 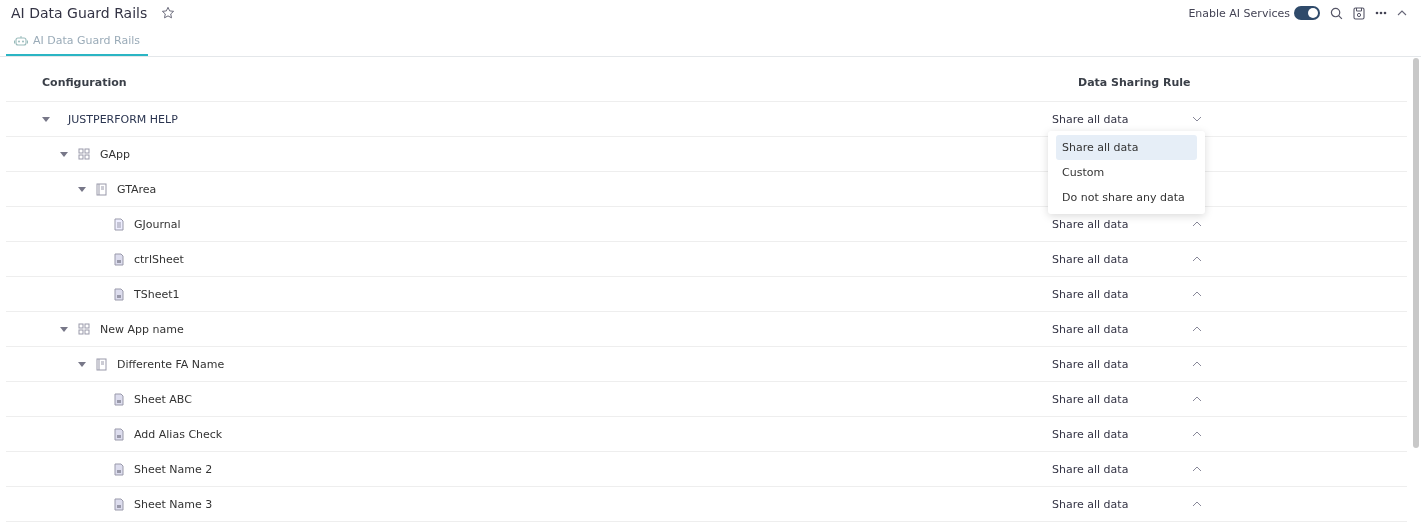 What do you see at coordinates (1381, 13) in the screenshot?
I see `more-icon` at bounding box center [1381, 13].